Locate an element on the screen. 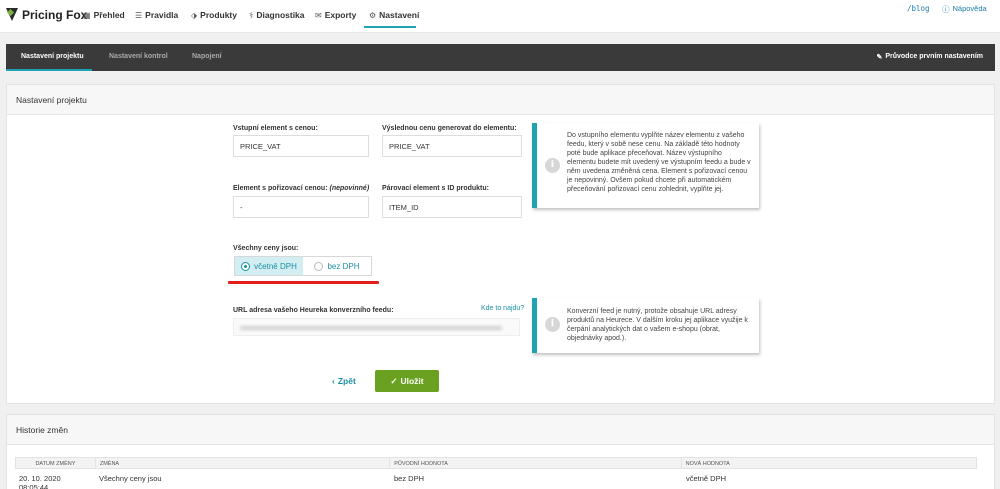  panel-title: Nastavení projektu is located at coordinates (500, 100).